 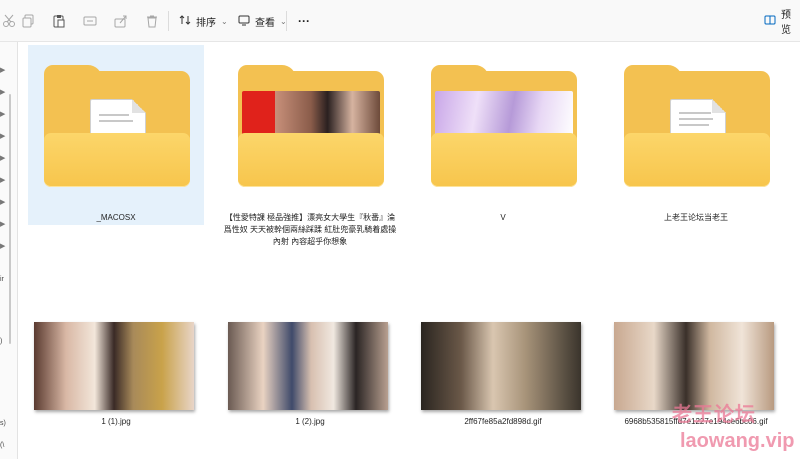 I want to click on sort-button: 排序 ⌄, so click(x=203, y=21).